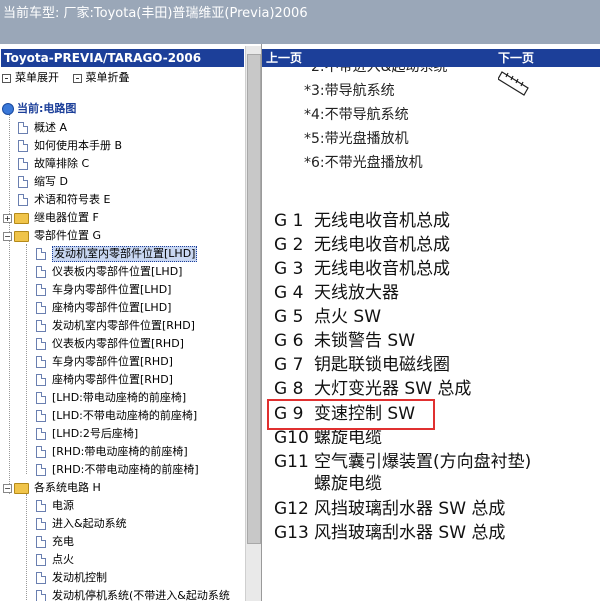  I want to click on tree-root: 当前:电路图, so click(39, 109).